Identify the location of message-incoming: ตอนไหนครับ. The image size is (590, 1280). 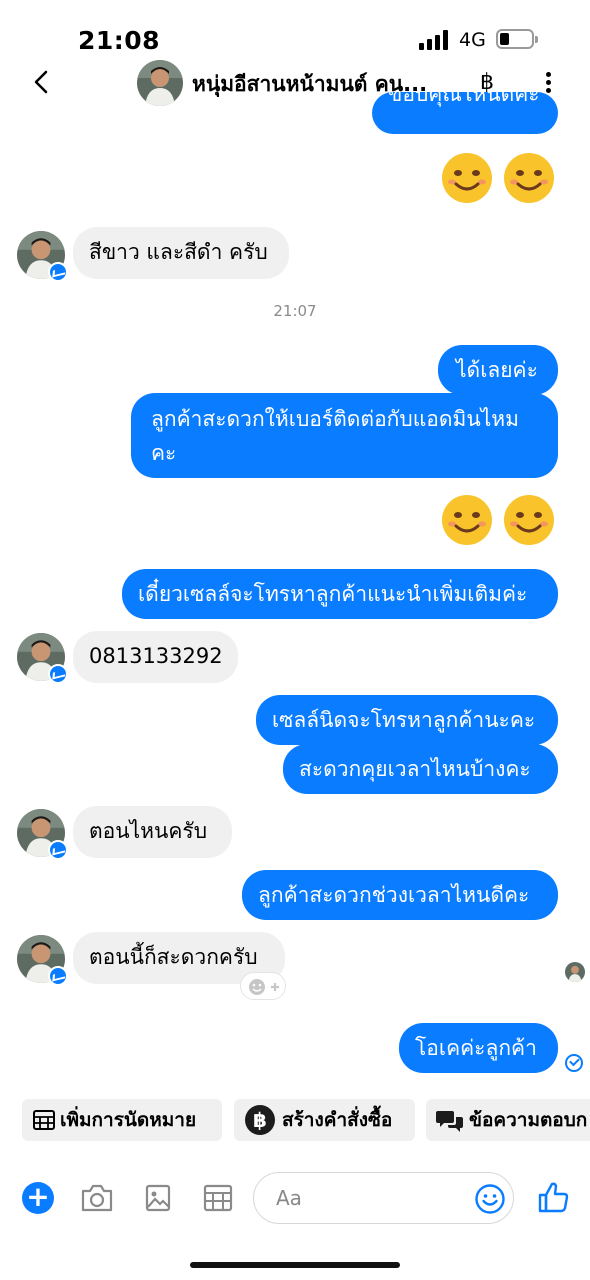
(152, 832).